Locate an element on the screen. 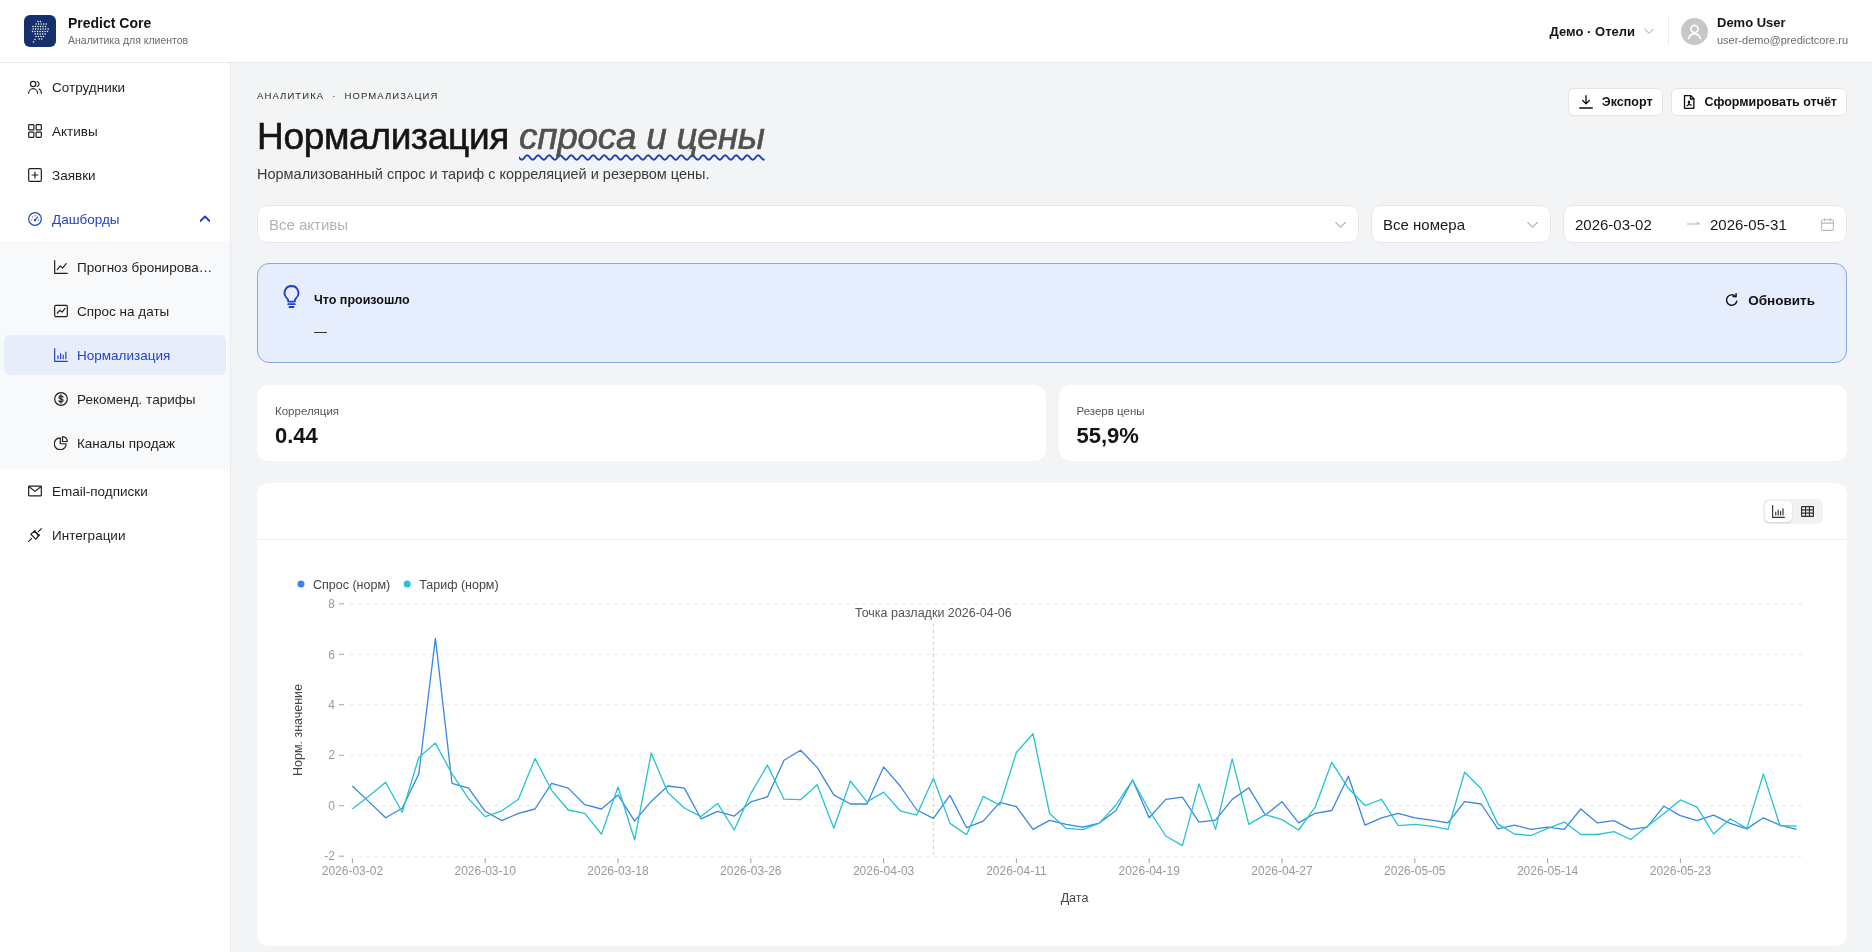 Image resolution: width=1872 pixels, height=952 pixels. x-axis-tick: 2026-04-03 is located at coordinates (883, 868).